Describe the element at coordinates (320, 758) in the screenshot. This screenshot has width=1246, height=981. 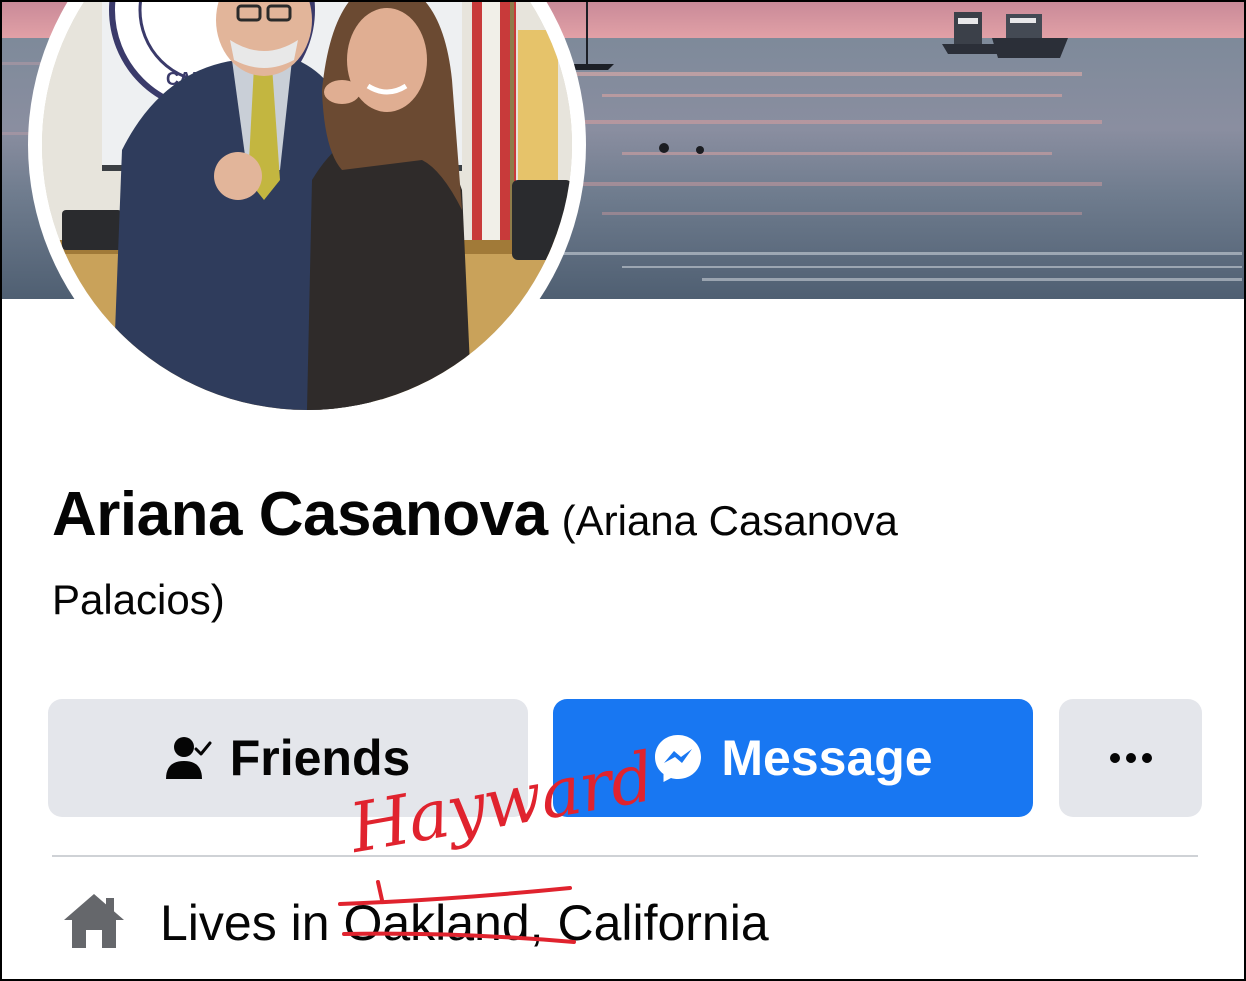
I see `friends-button-label: Friends` at that location.